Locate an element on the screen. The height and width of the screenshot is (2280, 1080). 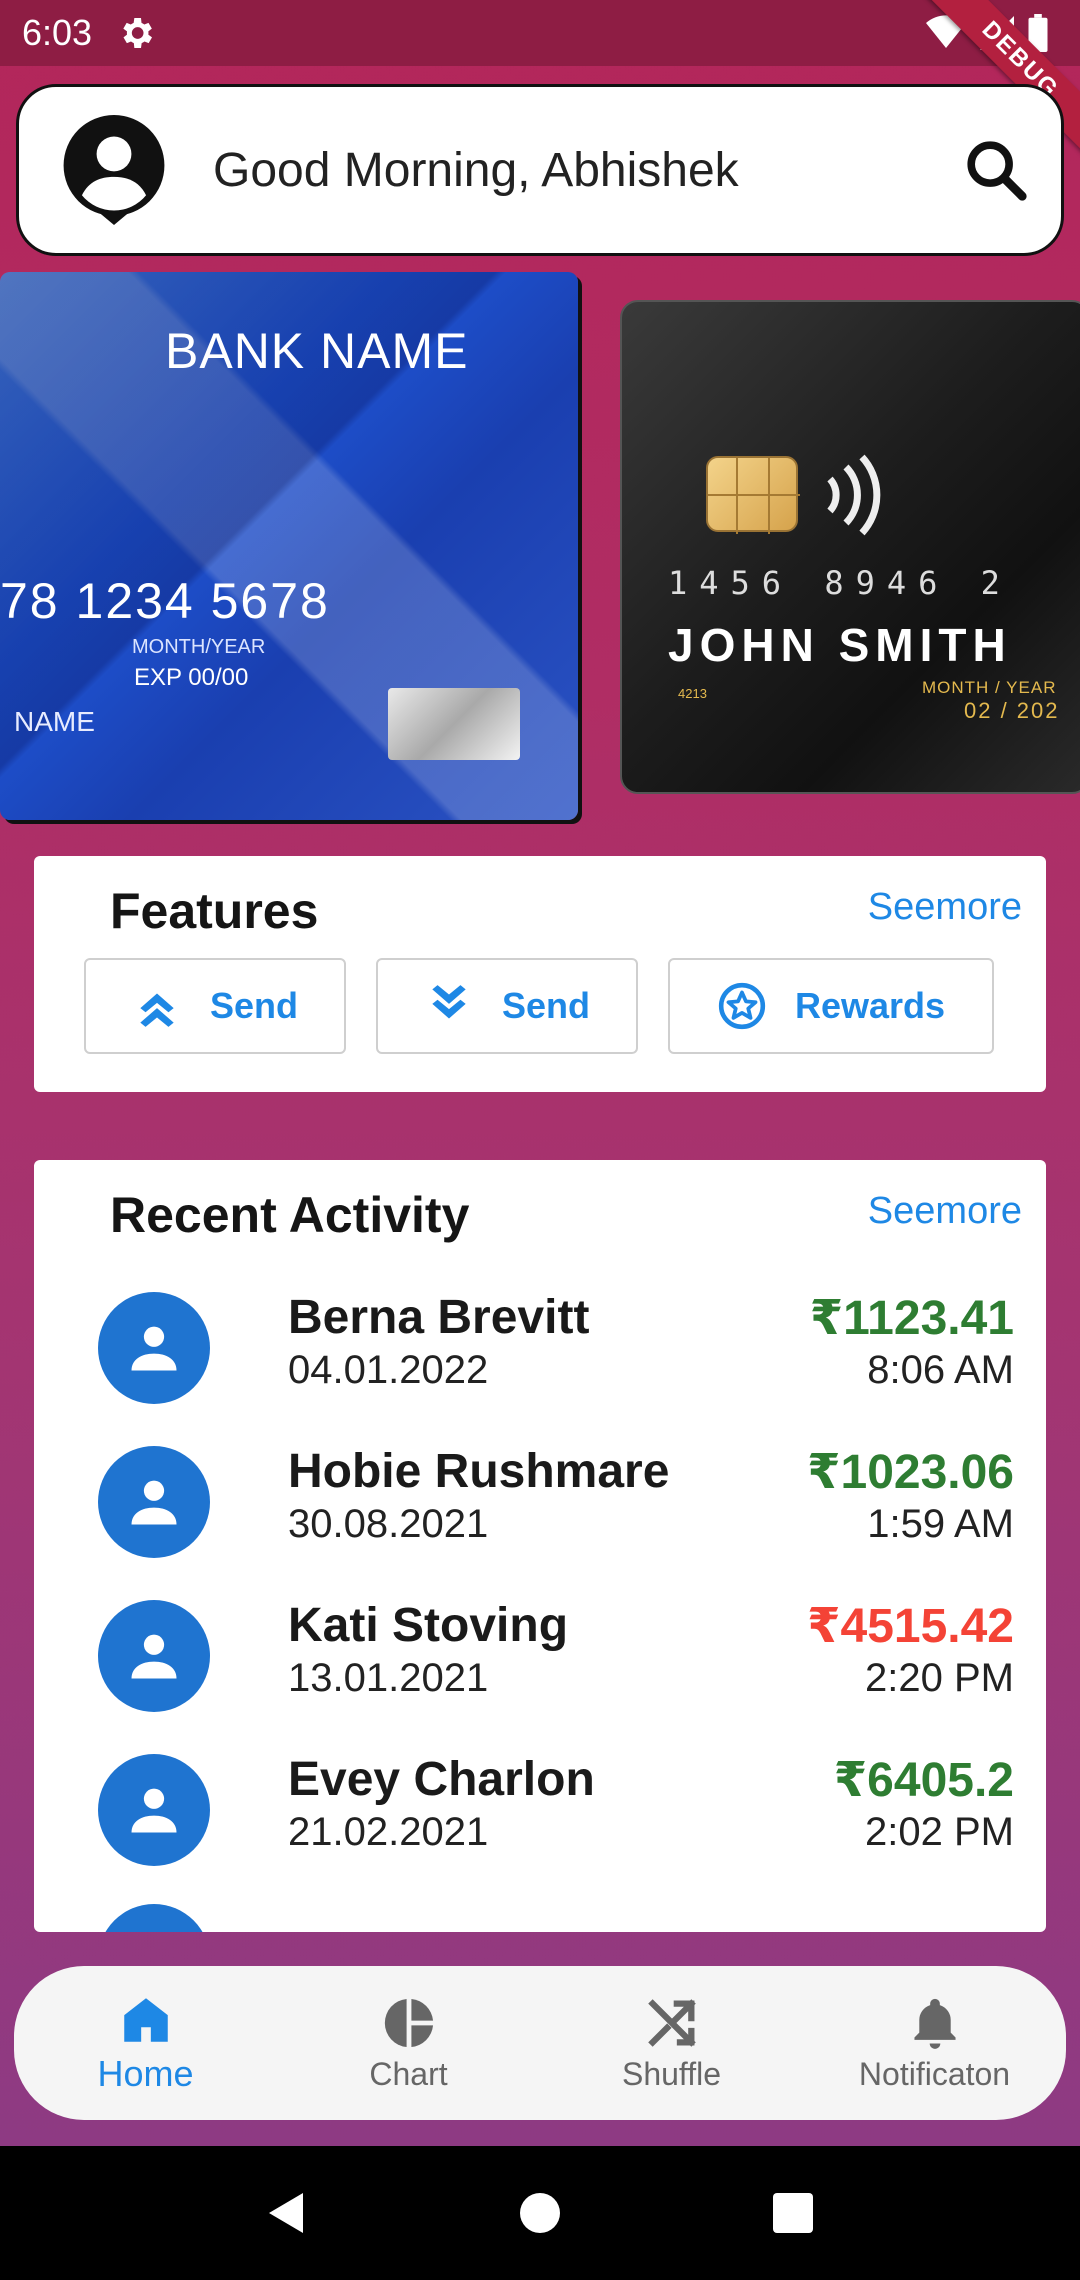
status-bar: 6:03 is located at coordinates (540, 33).